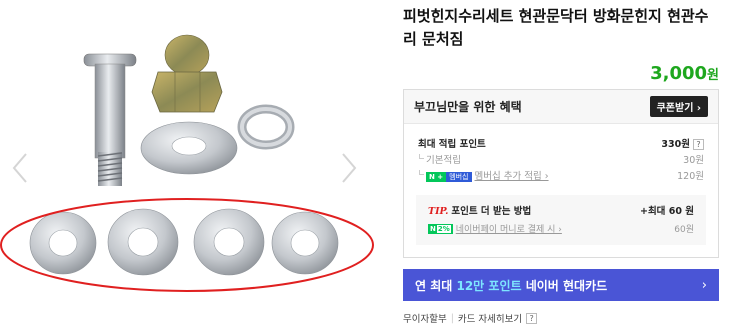 The width and height of the screenshot is (743, 334). What do you see at coordinates (556, 16) in the screenshot?
I see `product-title-line1: 피벗힌지수리세트 현관문닥터 방화문힌지 현관수` at bounding box center [556, 16].